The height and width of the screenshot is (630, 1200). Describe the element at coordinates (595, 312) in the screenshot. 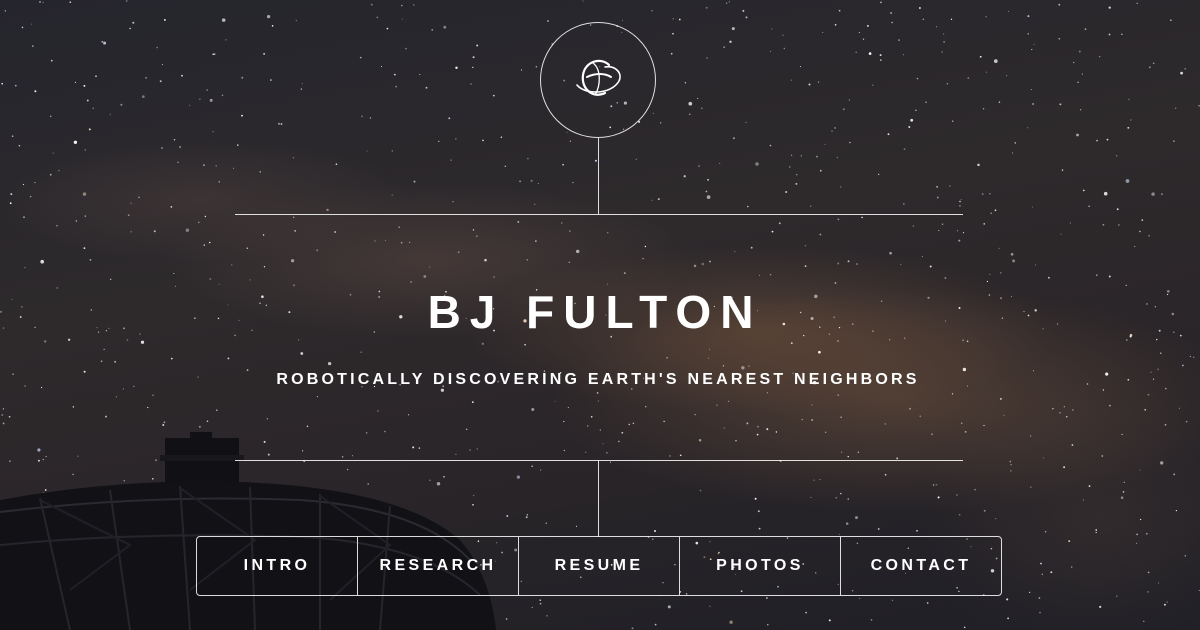

I see `site-title: BJ FULTON` at that location.